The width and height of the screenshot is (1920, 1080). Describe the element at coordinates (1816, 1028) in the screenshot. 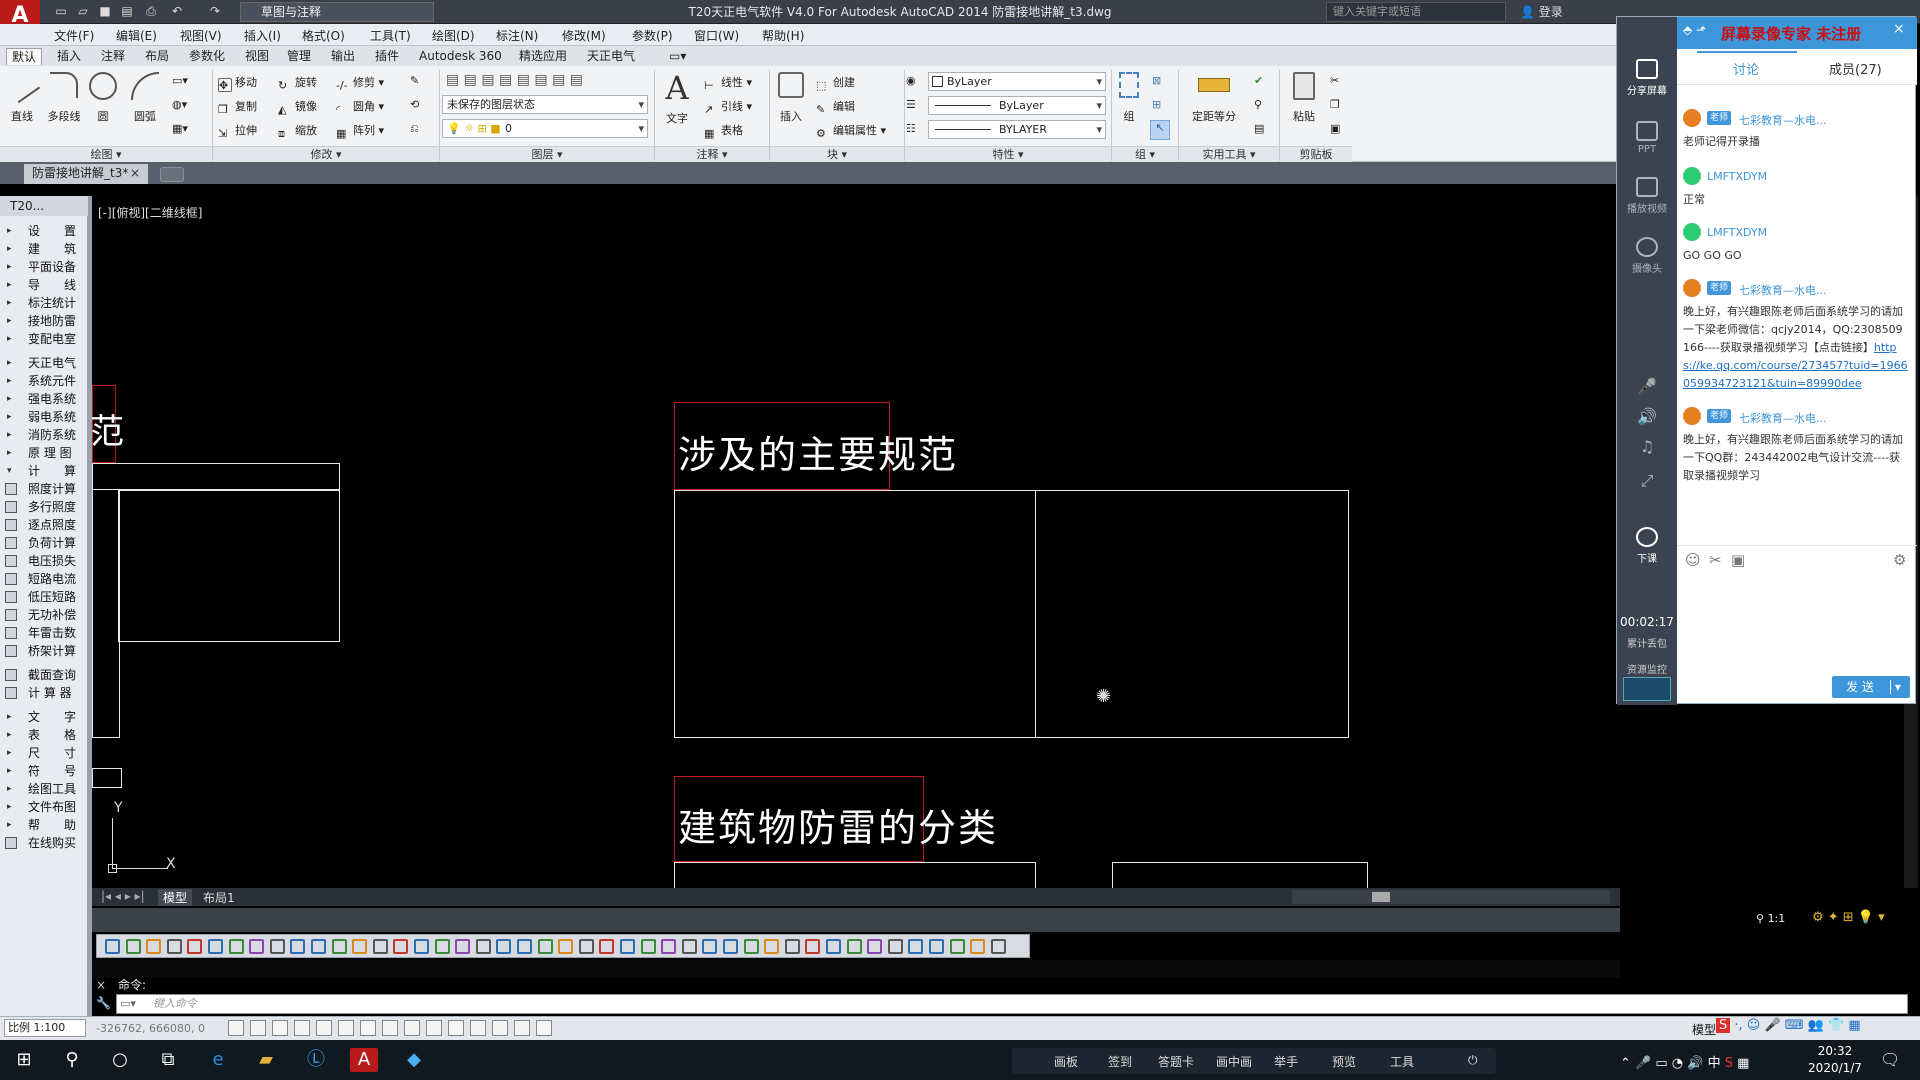

I see `ime-toolbar: S ·, ☺ 🎤 ⌨ 👥 👕 ▦` at that location.